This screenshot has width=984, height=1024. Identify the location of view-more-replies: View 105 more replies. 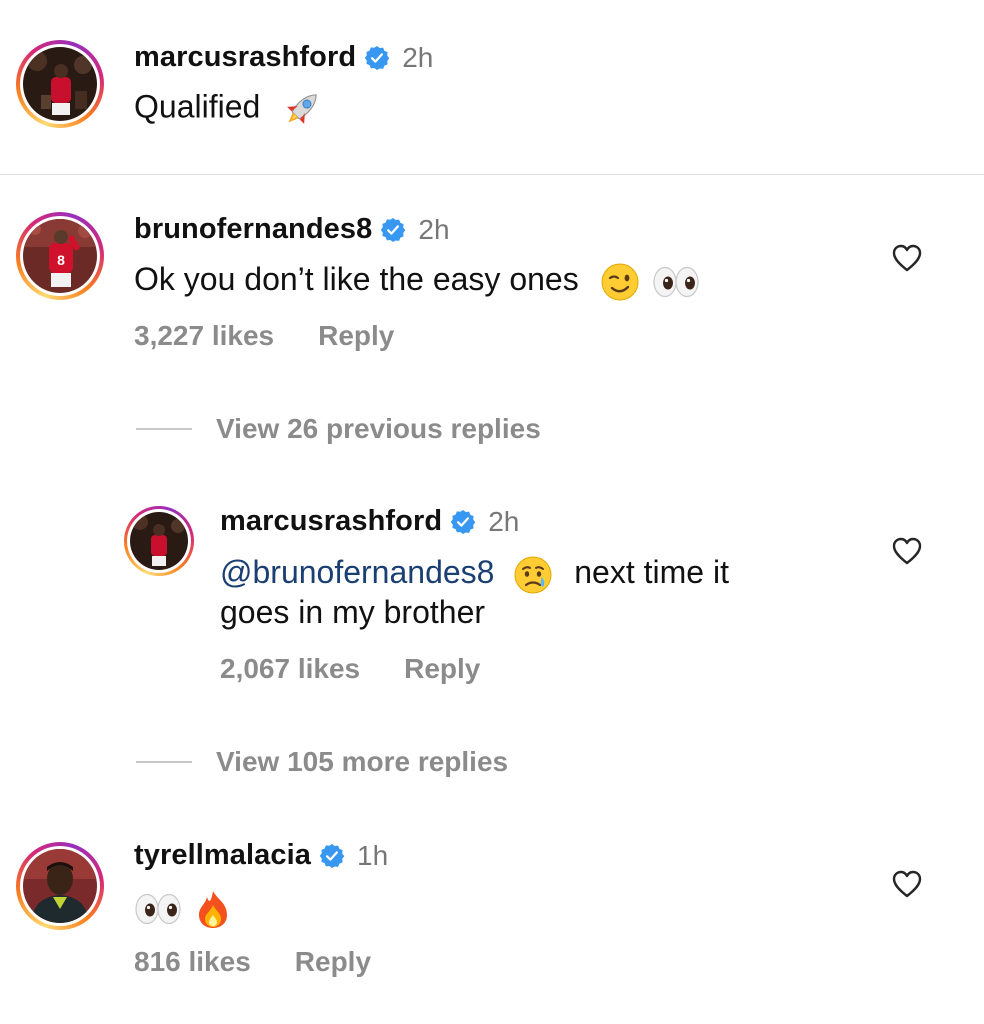
(322, 762).